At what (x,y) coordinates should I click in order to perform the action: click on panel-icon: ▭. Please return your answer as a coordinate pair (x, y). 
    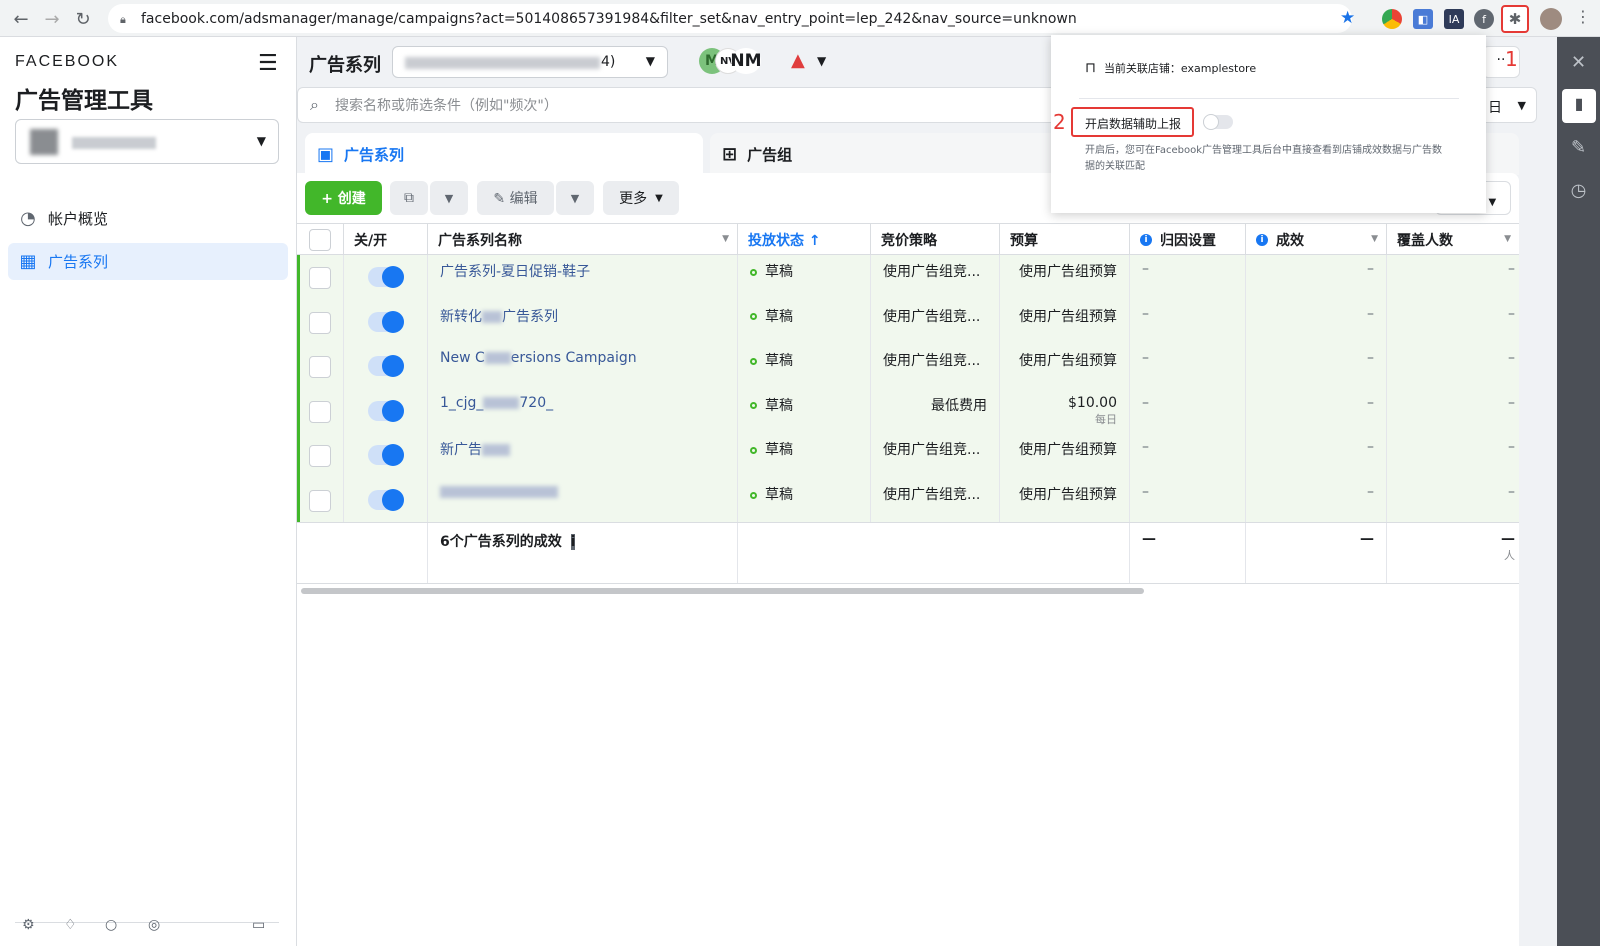
    Looking at the image, I should click on (258, 925).